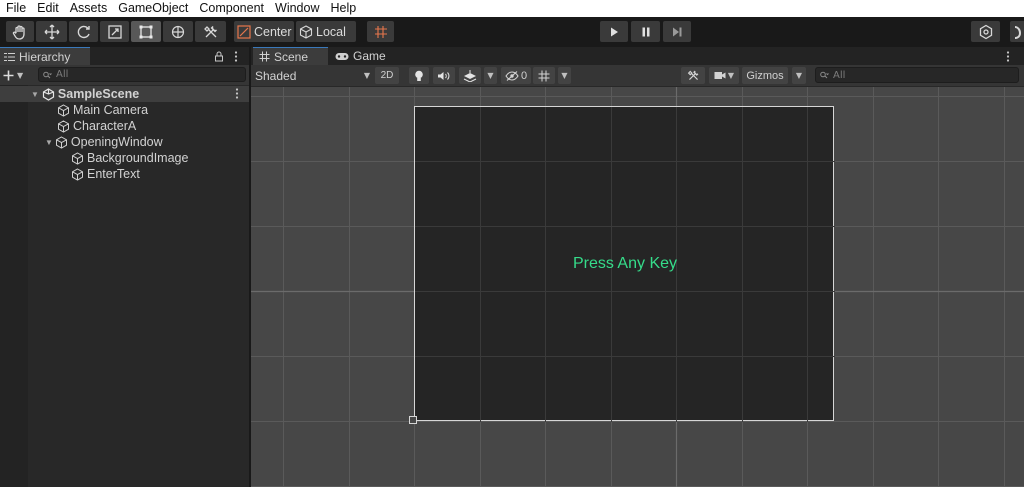 The width and height of the screenshot is (1024, 487). I want to click on rotate-tool-button, so click(83, 31).